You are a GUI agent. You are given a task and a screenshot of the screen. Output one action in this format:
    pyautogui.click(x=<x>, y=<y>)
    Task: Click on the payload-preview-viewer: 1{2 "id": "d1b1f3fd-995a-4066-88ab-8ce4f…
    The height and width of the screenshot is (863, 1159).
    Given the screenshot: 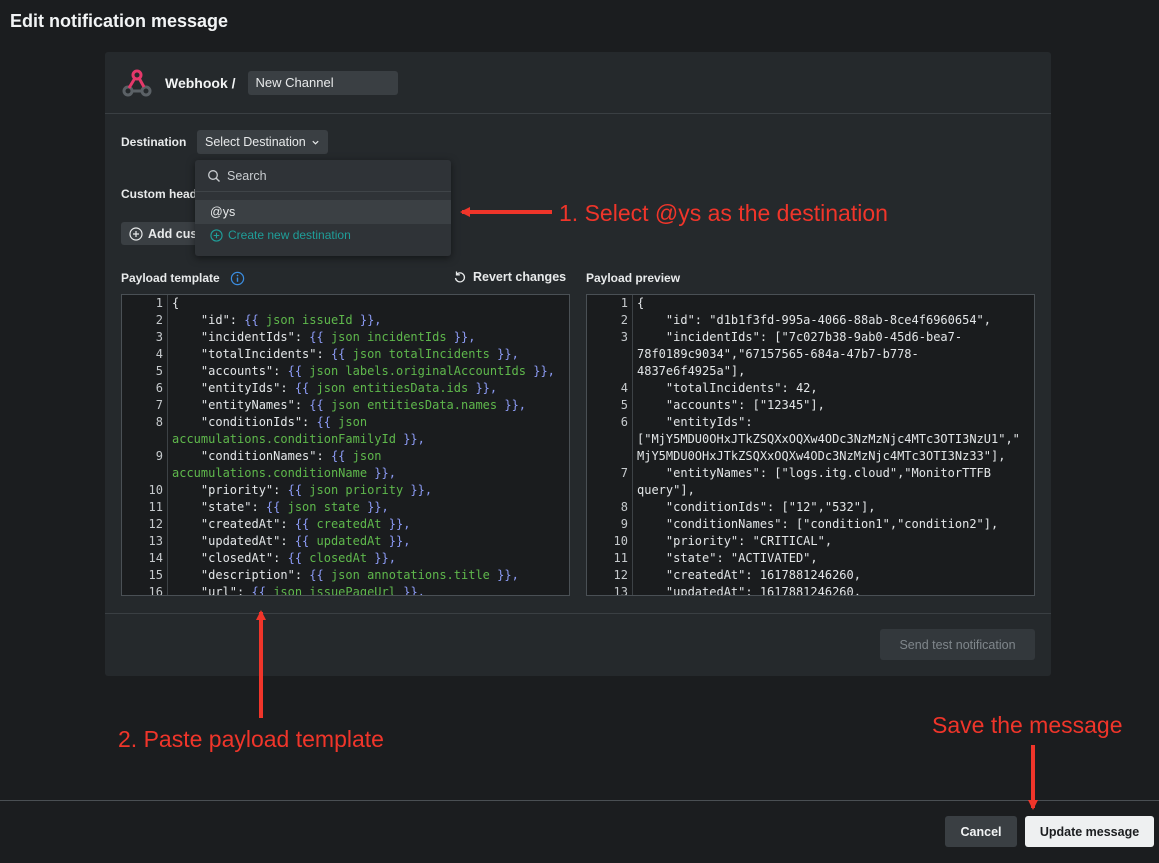 What is the action you would take?
    pyautogui.click(x=810, y=445)
    